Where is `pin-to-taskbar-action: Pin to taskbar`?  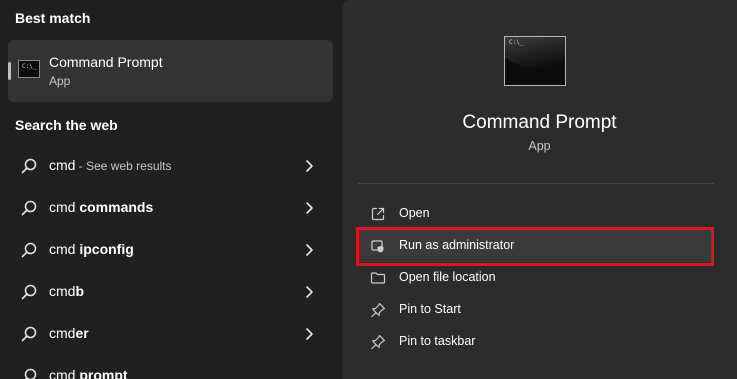
pin-to-taskbar-action: Pin to taskbar is located at coordinates (536, 342).